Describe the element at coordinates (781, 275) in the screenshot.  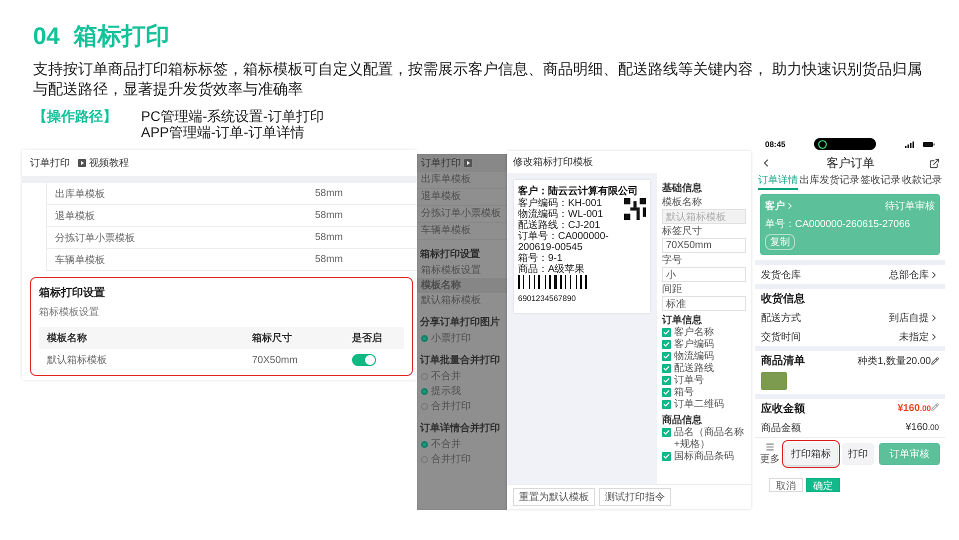
I see `info-label: 发货仓库` at that location.